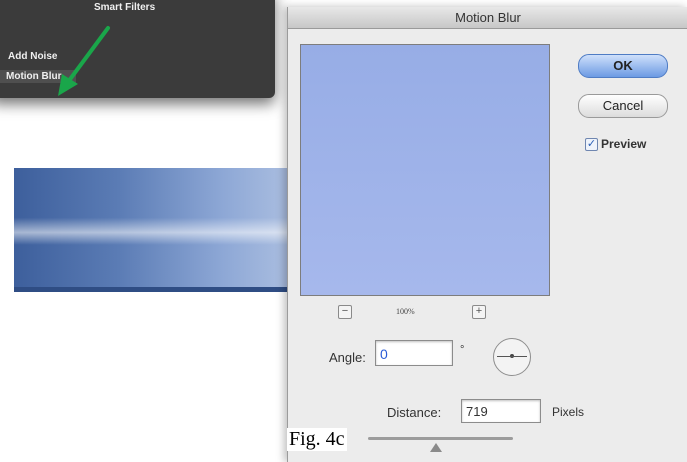 This screenshot has height=462, width=687. What do you see at coordinates (347, 357) in the screenshot?
I see `angle-label: Angle:` at bounding box center [347, 357].